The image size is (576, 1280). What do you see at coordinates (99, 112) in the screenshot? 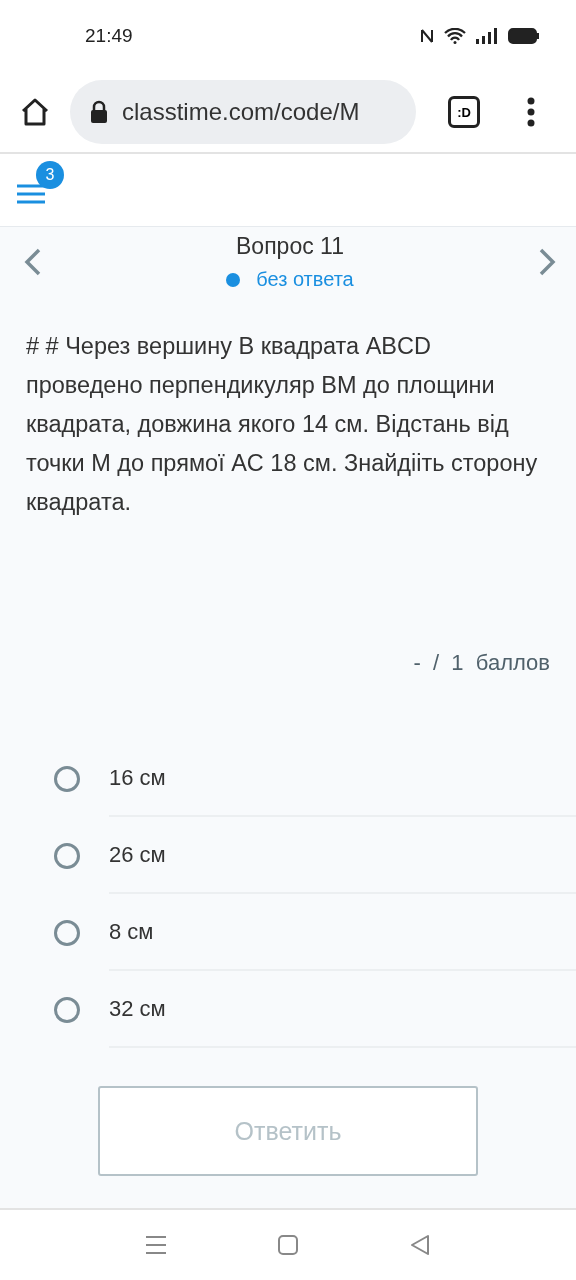
I see `lock-icon` at bounding box center [99, 112].